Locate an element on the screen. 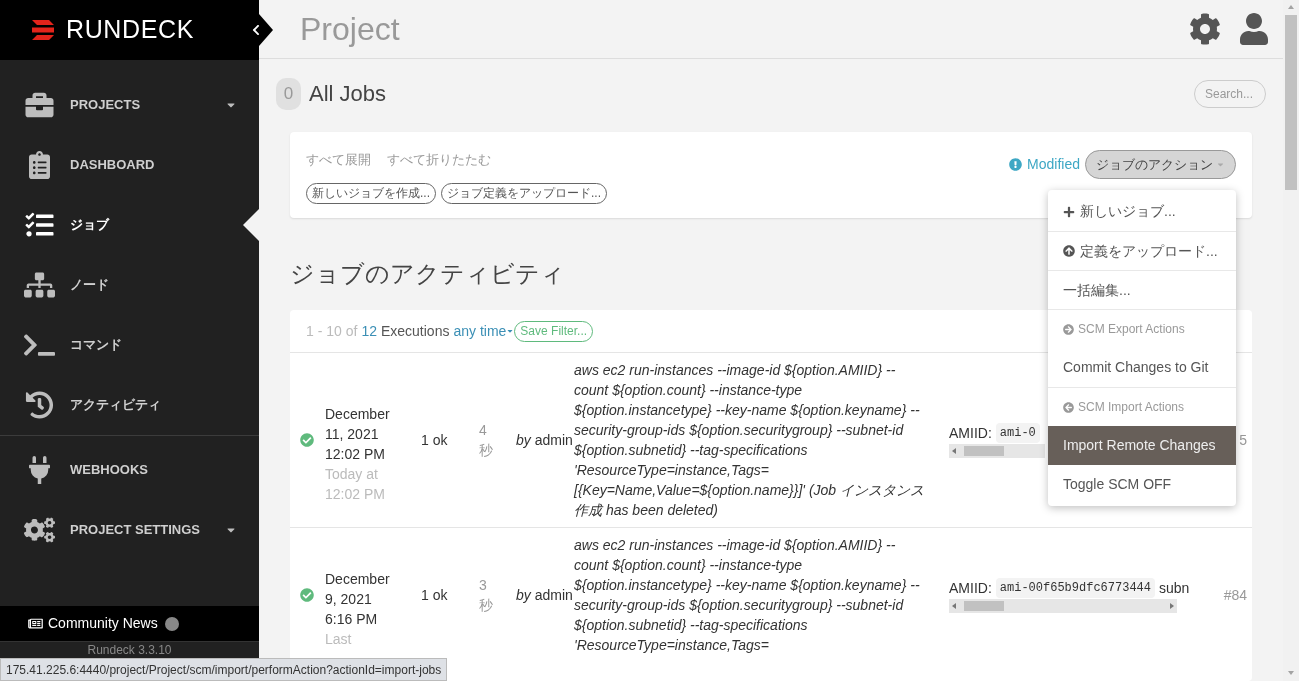 The height and width of the screenshot is (681, 1299). page-title: Project is located at coordinates (350, 29).